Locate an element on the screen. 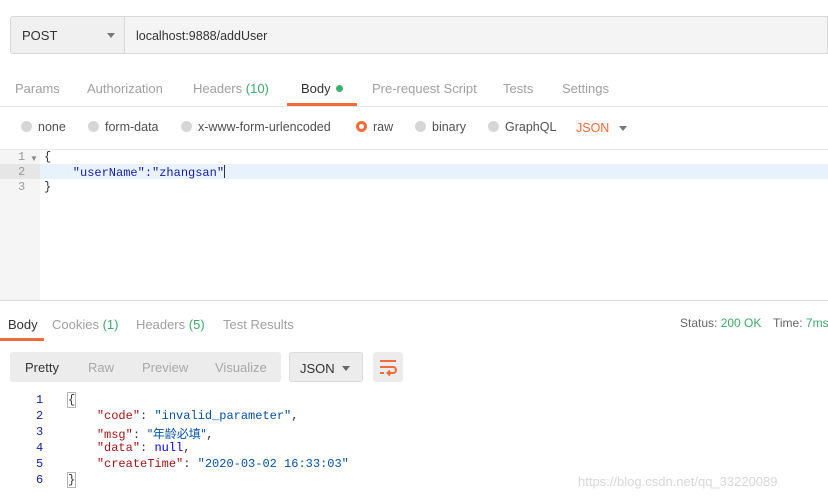  radio-none-label: none is located at coordinates (52, 127).